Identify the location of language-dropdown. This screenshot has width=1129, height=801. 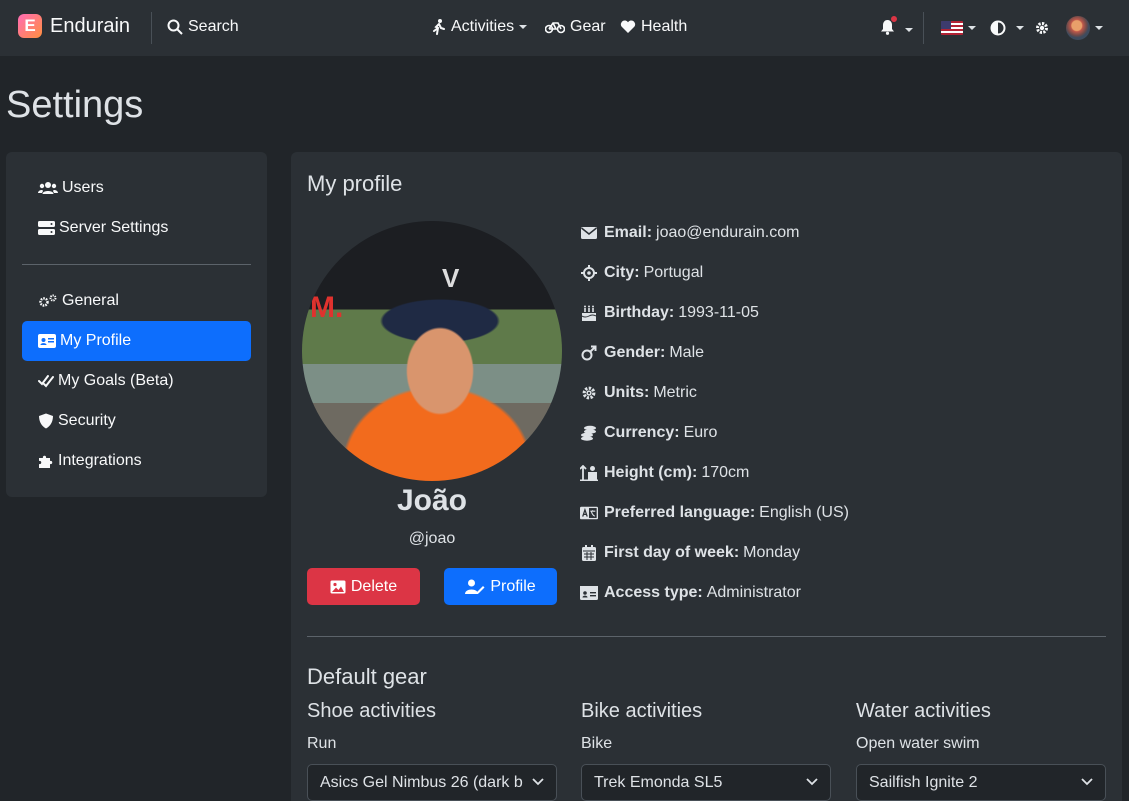
(958, 28).